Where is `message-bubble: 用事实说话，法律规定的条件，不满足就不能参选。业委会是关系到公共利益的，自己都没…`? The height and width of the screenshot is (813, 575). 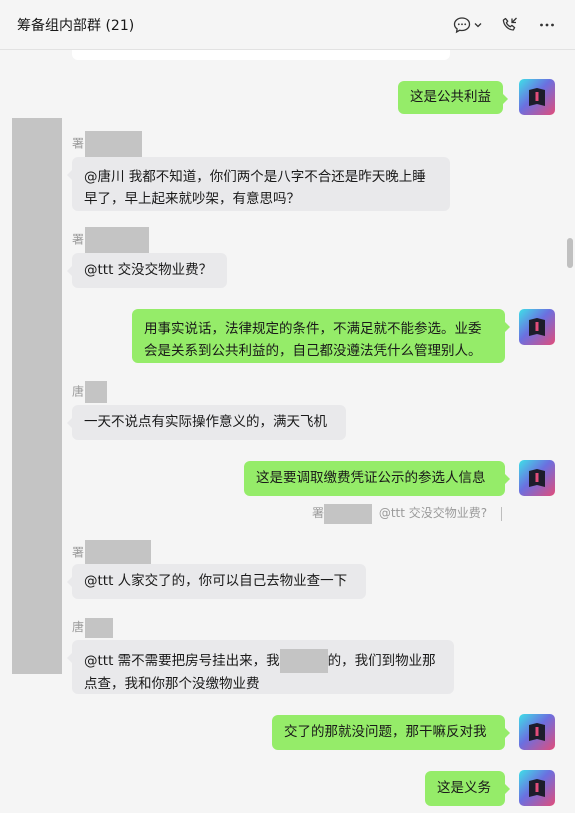 message-bubble: 用事实说话，法律规定的条件，不满足就不能参选。业委会是关系到公共利益的，自己都没… is located at coordinates (321, 336).